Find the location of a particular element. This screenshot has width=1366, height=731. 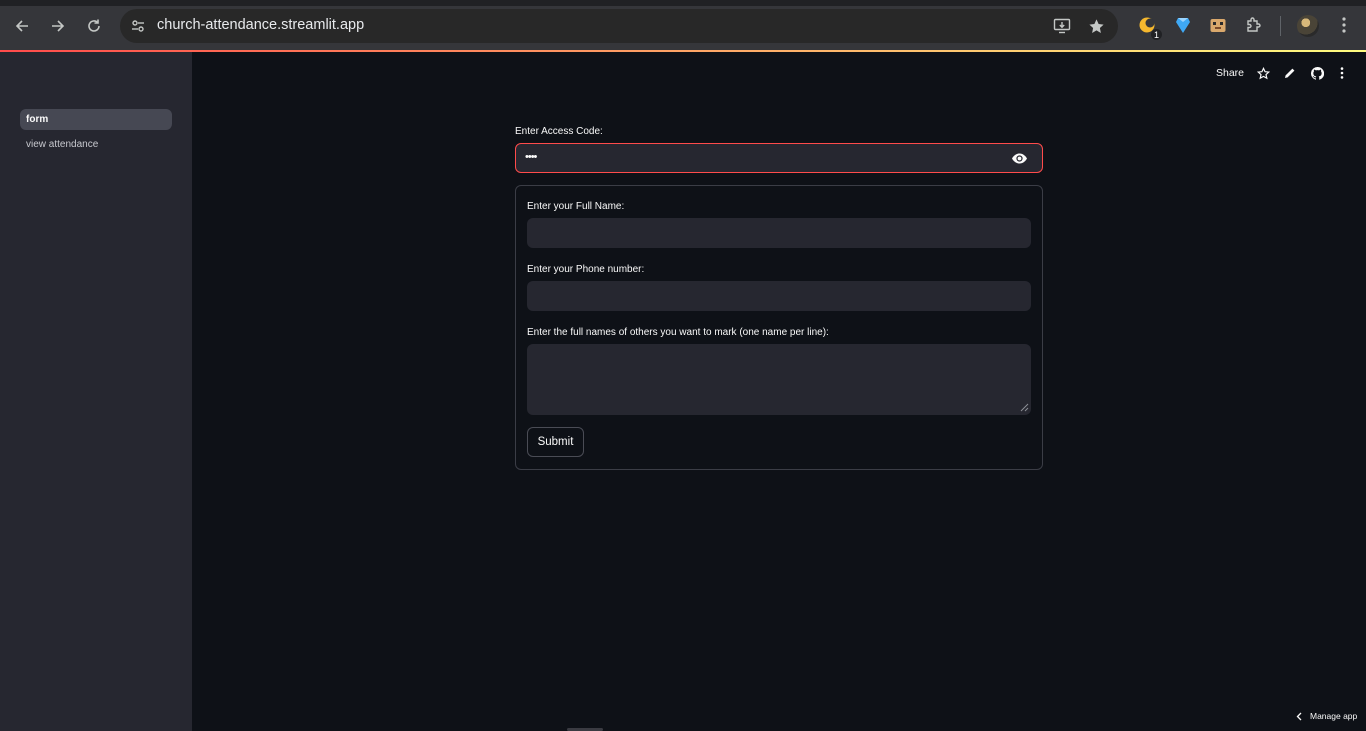

extension-badge: 1 is located at coordinates (1156, 34).